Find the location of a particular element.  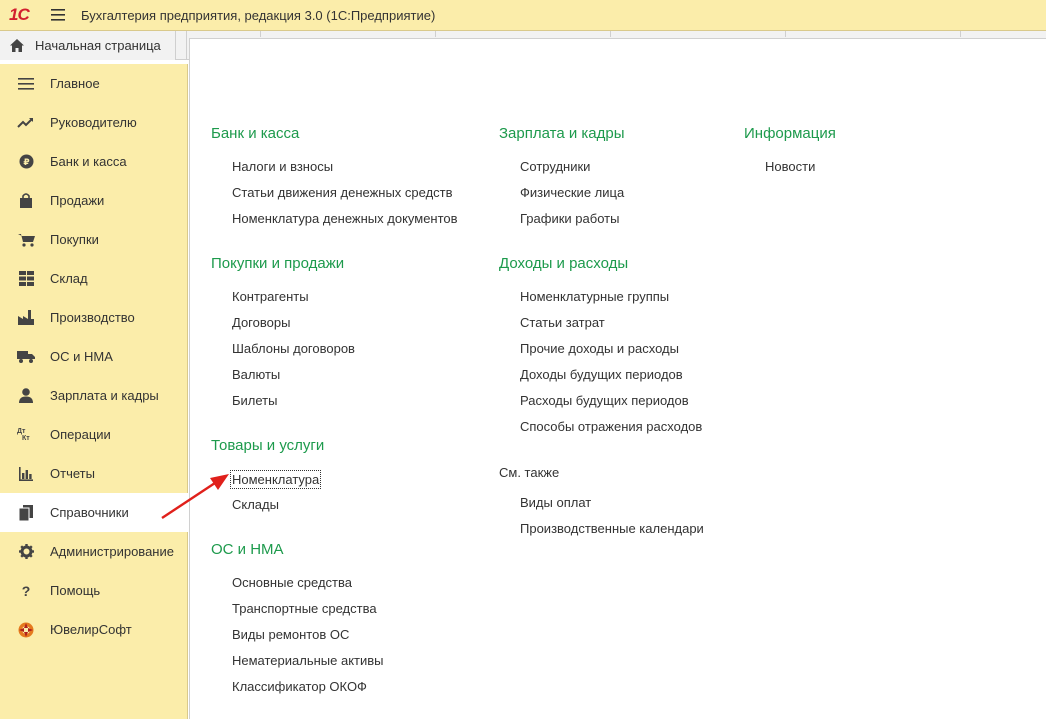

sidebar-item-production: Производство is located at coordinates (94, 317).